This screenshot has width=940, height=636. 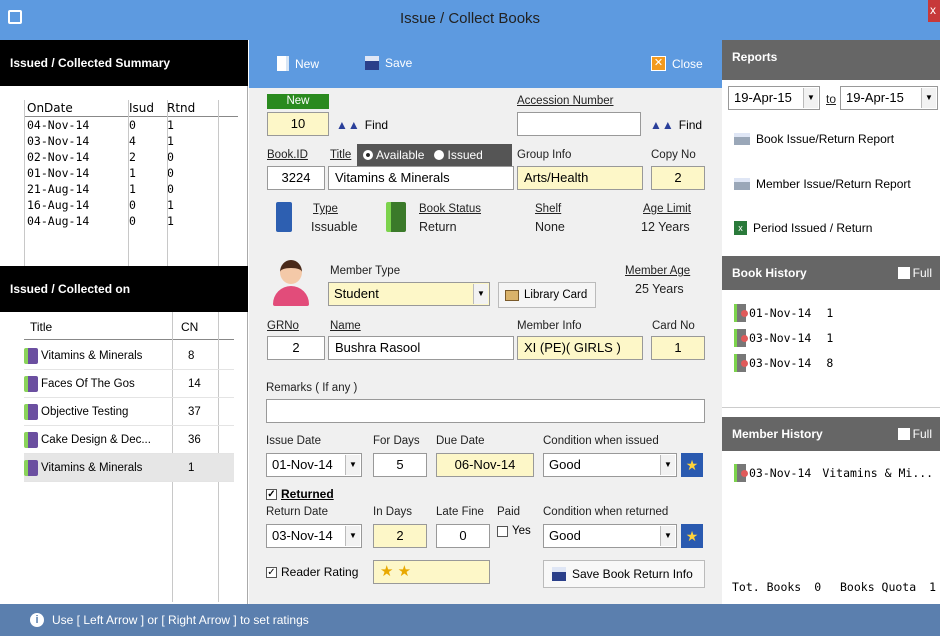 I want to click on reader-rating-checkbox: ✓ Reader Rating, so click(x=312, y=572).